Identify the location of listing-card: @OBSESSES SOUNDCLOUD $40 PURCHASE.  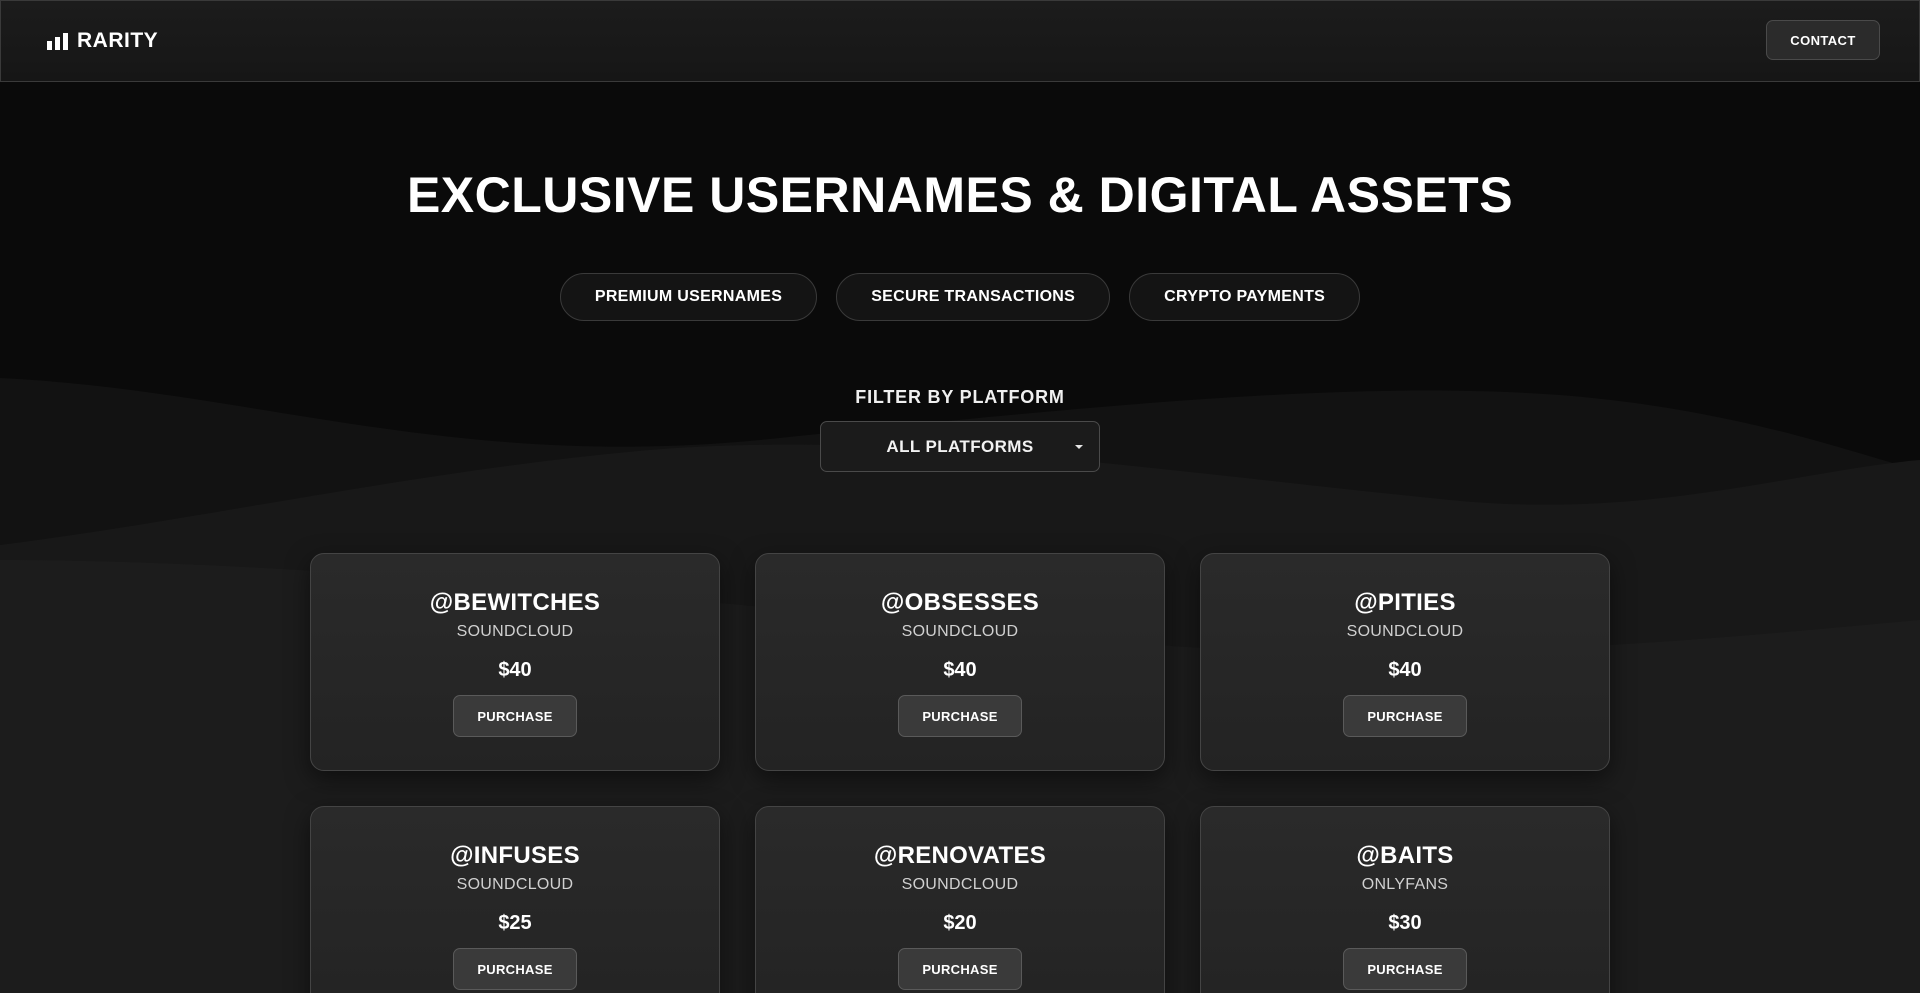
(960, 662).